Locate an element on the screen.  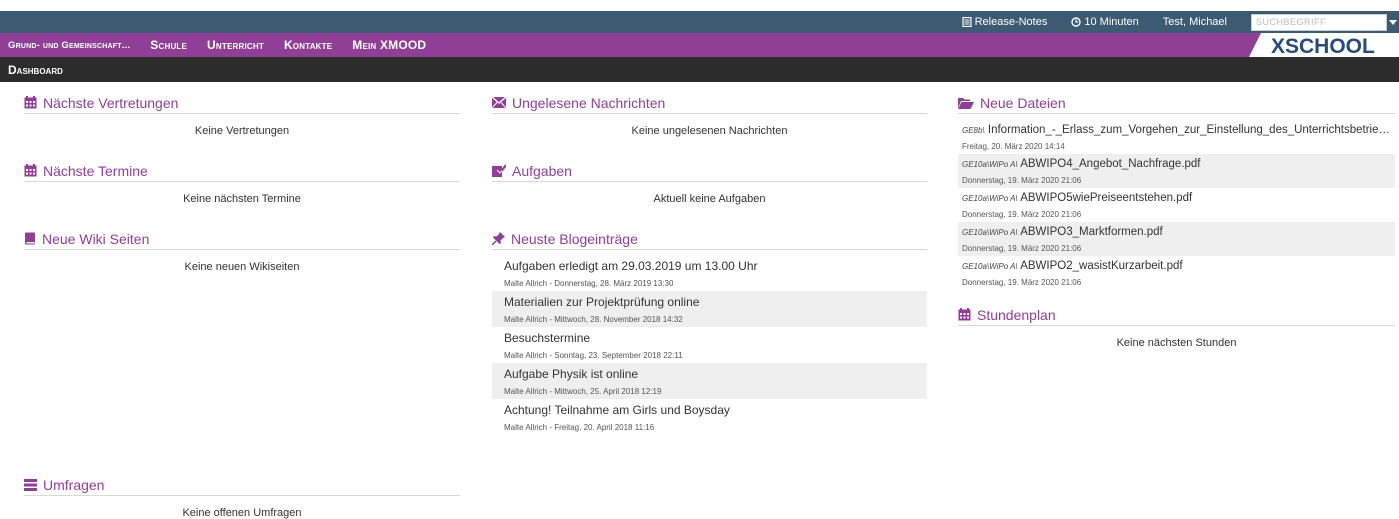
panel-title: Neuste Blogeinträge is located at coordinates (709, 239).